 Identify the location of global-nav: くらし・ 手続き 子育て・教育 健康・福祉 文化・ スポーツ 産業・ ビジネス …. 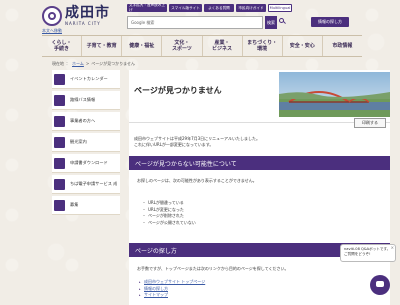
(202, 46).